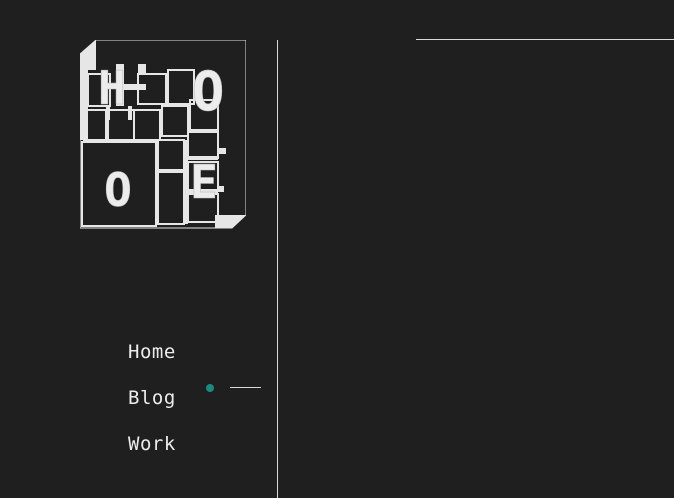 This screenshot has width=674, height=498. I want to click on active-indicator-dot, so click(210, 388).